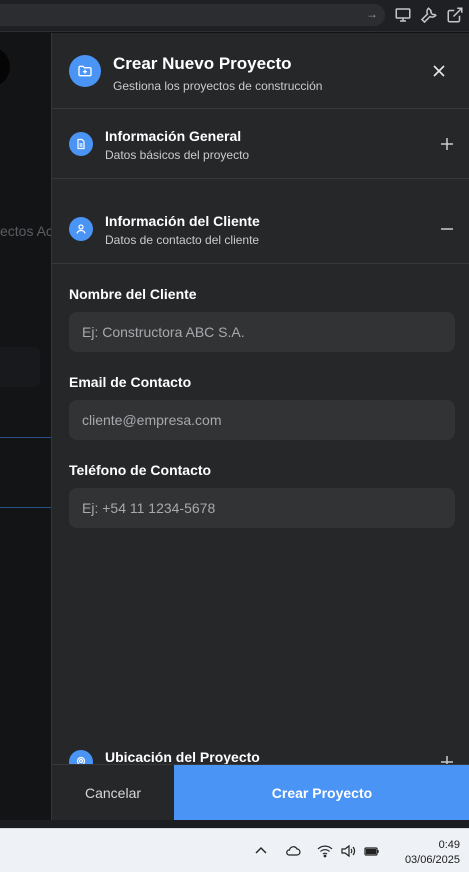 The height and width of the screenshot is (872, 469). Describe the element at coordinates (261, 851) in the screenshot. I see `chevron-up-icon` at that location.